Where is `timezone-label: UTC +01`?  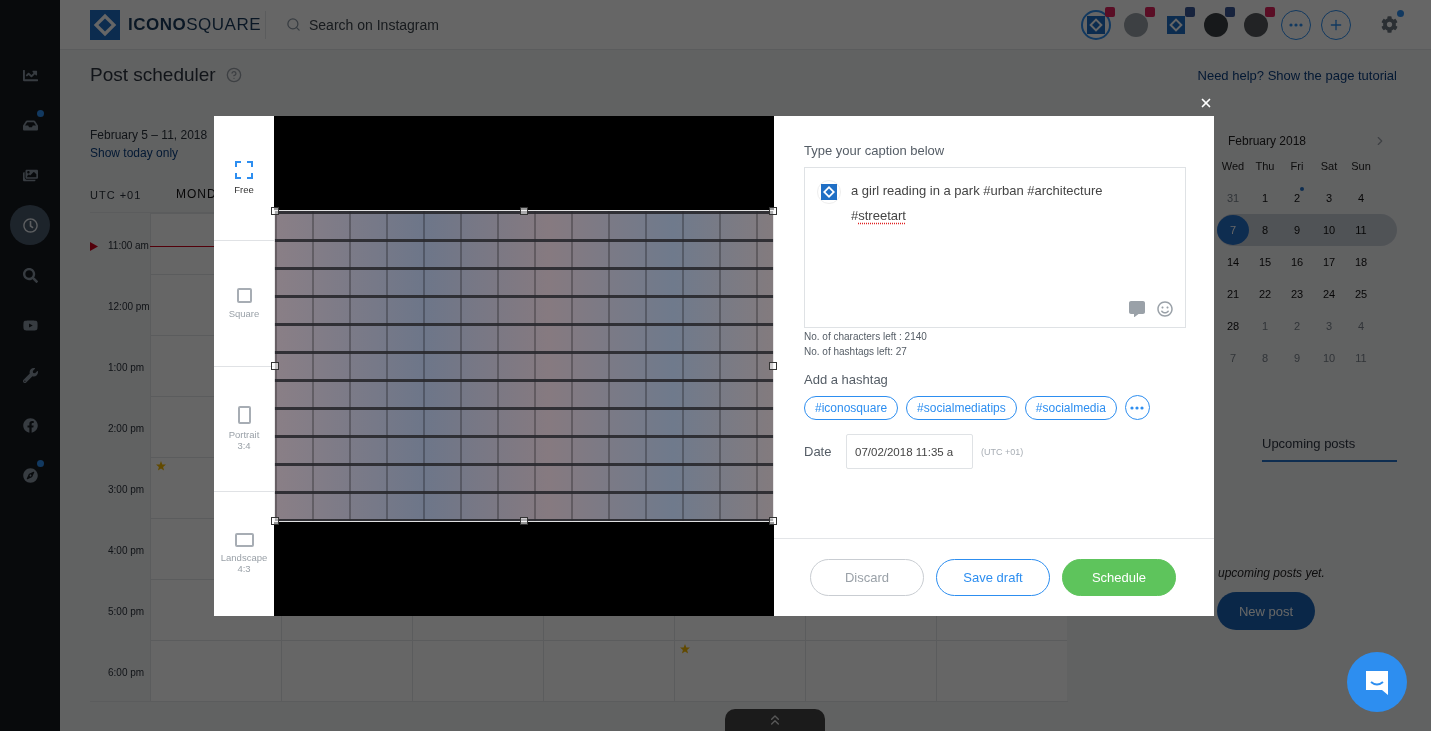 timezone-label: UTC +01 is located at coordinates (116, 195).